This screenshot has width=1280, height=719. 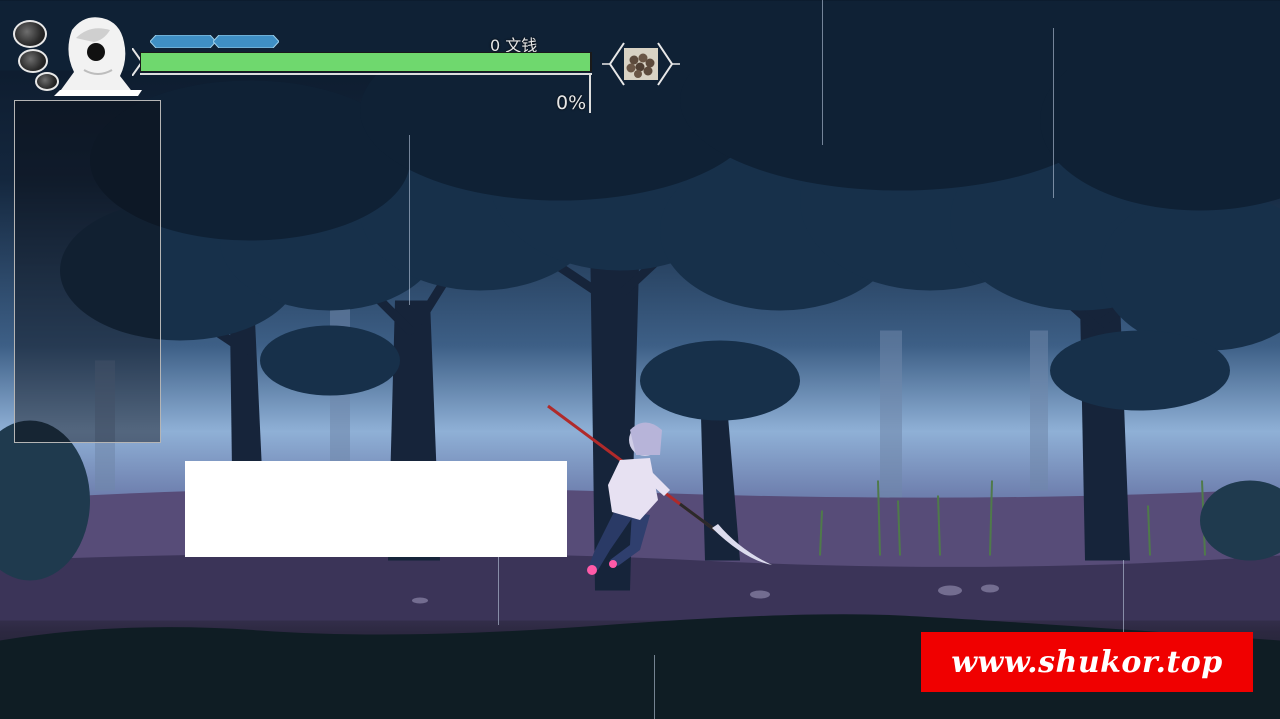 What do you see at coordinates (365, 62) in the screenshot?
I see `health-bar-fill` at bounding box center [365, 62].